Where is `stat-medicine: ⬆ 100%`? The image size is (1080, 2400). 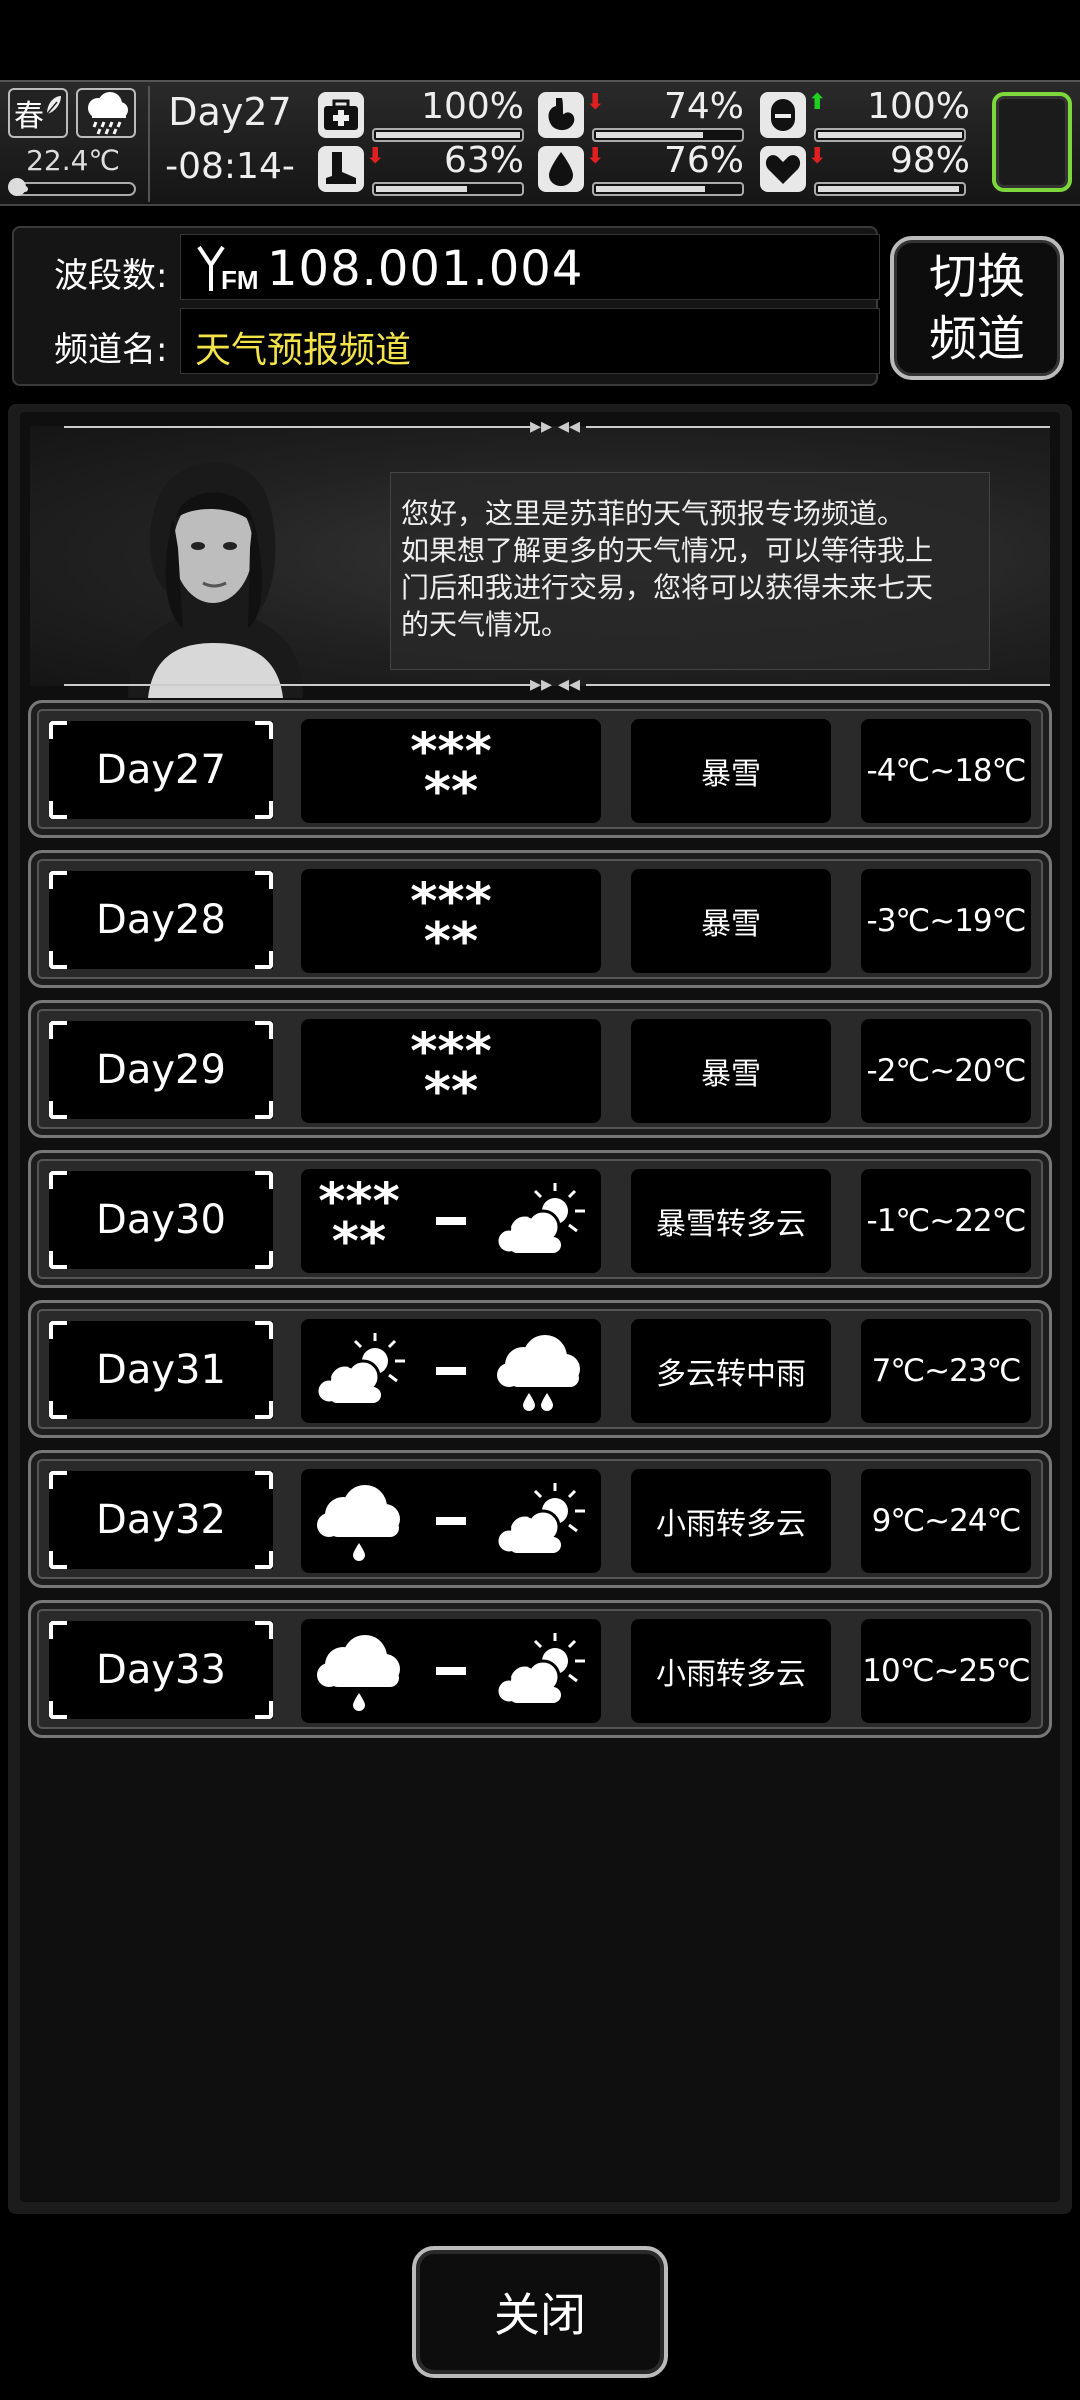 stat-medicine: ⬆ 100% is located at coordinates (867, 115).